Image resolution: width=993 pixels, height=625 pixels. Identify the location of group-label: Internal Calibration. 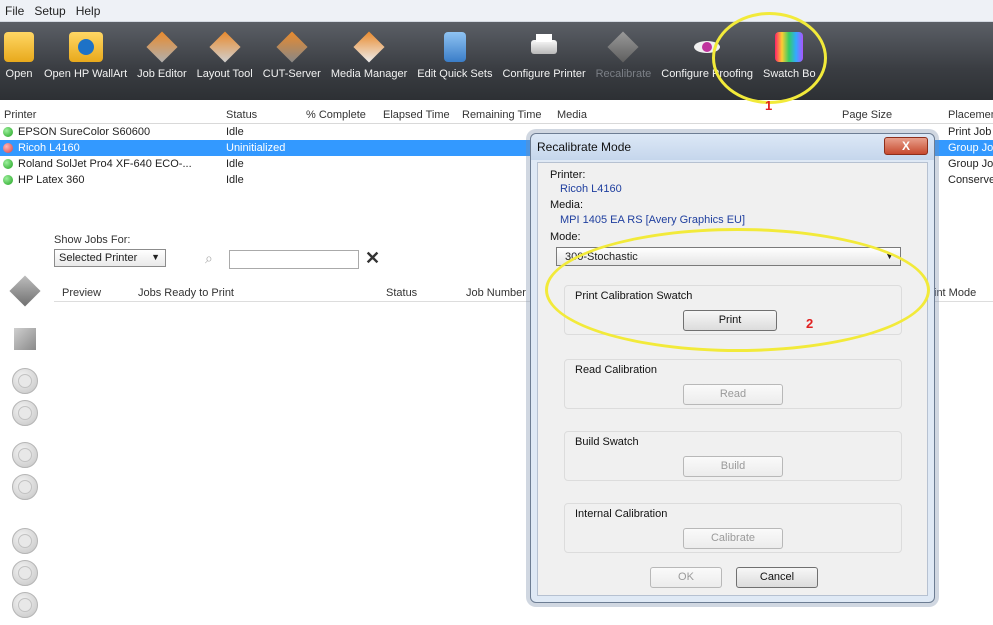
(621, 514).